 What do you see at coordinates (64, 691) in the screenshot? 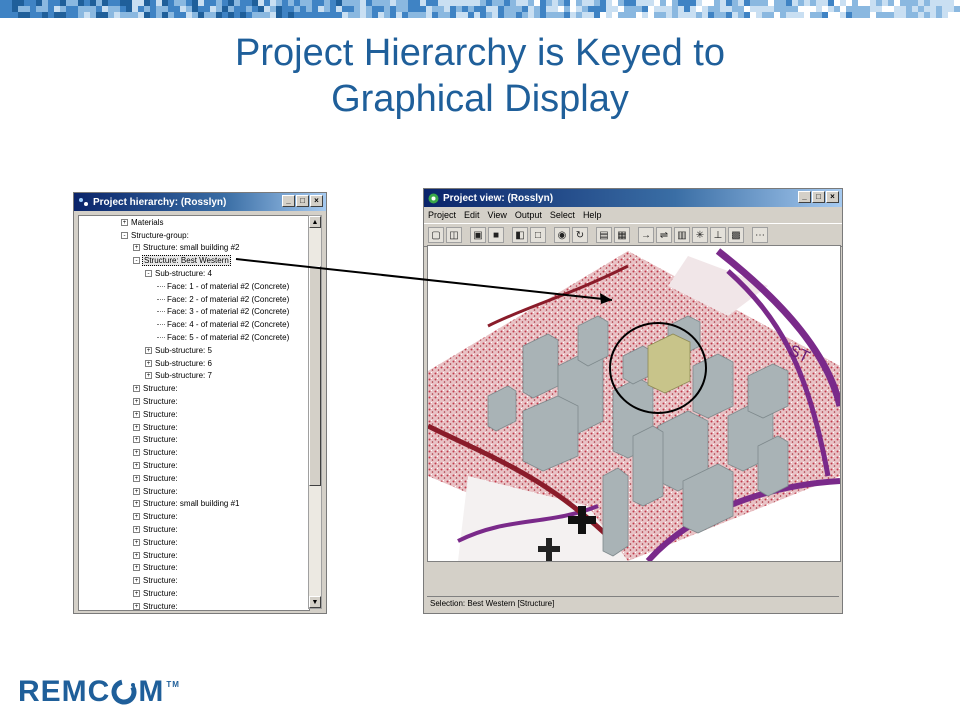
I see `logo-text: REMC` at bounding box center [64, 691].